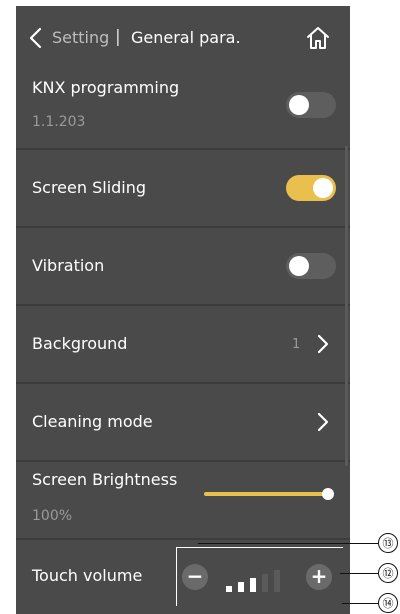 The image size is (400, 614). What do you see at coordinates (89, 187) in the screenshot?
I see `screen-sliding-label: Screen Sliding` at bounding box center [89, 187].